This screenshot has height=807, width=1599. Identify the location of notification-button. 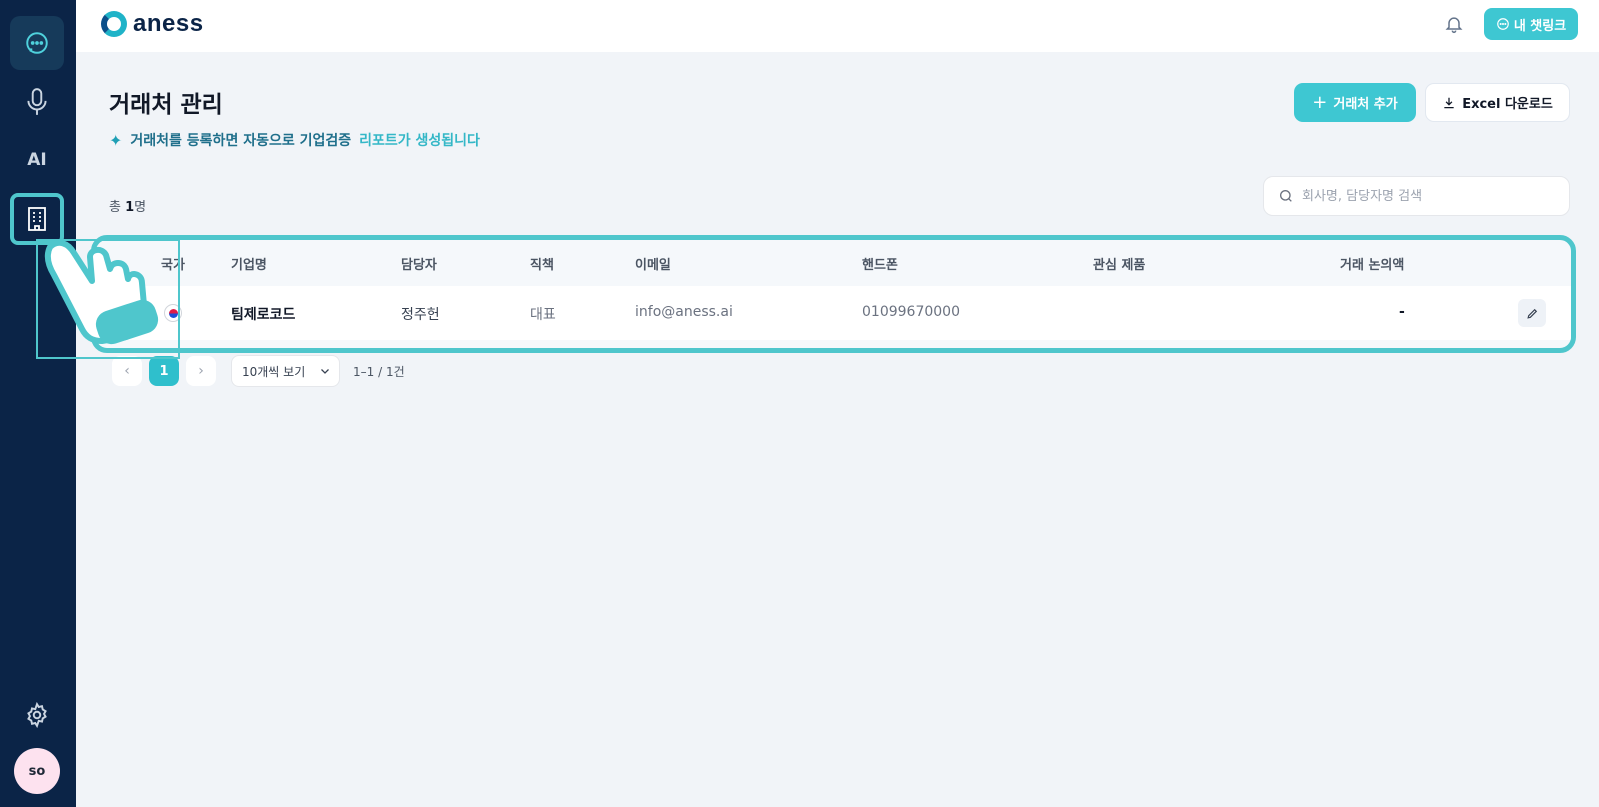
(1455, 25).